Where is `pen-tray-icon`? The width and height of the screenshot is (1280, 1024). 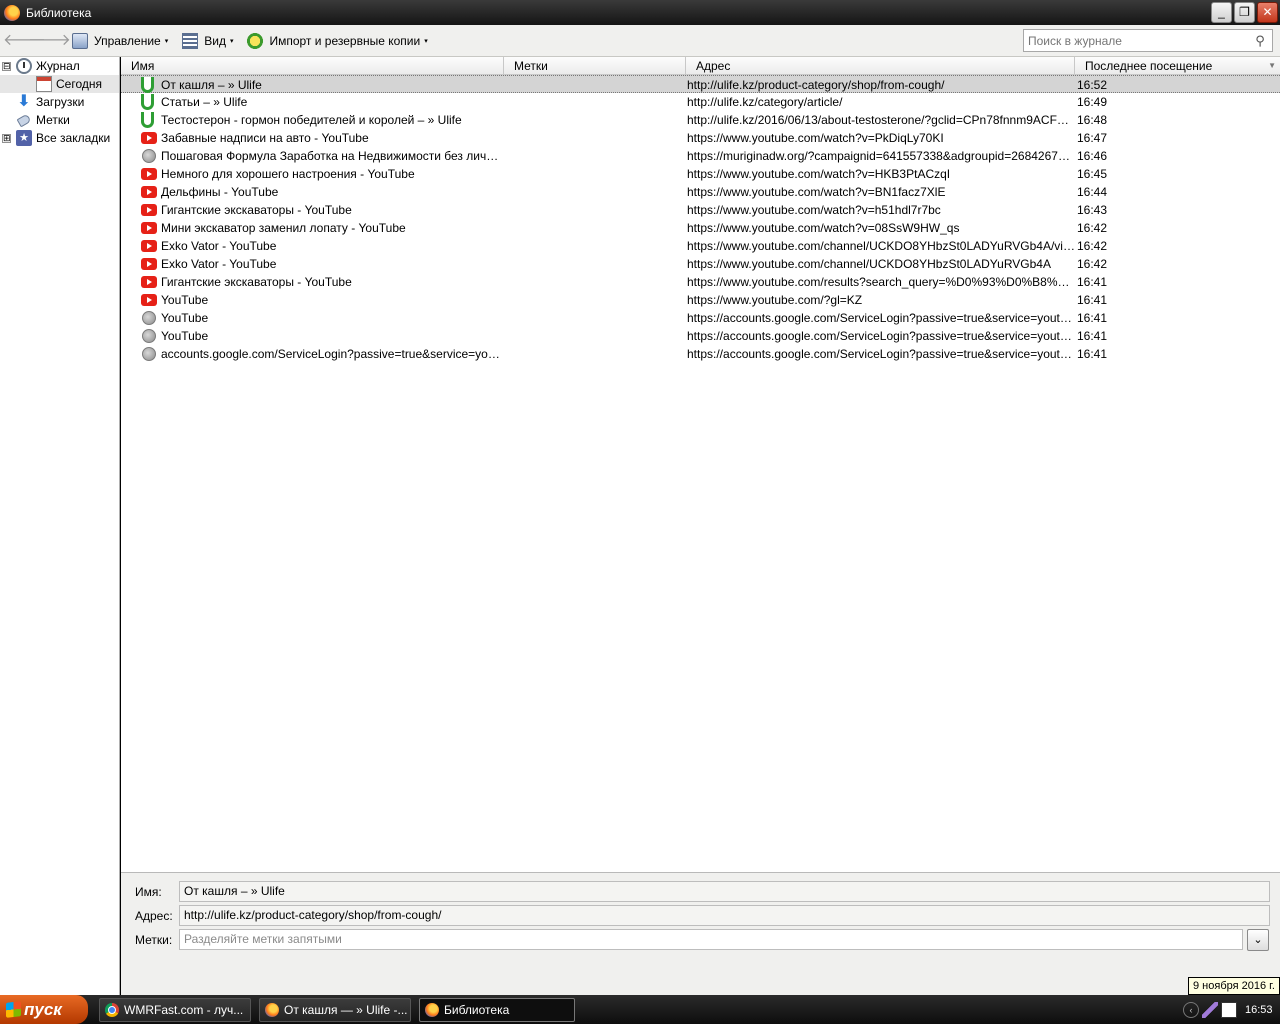 pen-tray-icon is located at coordinates (1210, 1009).